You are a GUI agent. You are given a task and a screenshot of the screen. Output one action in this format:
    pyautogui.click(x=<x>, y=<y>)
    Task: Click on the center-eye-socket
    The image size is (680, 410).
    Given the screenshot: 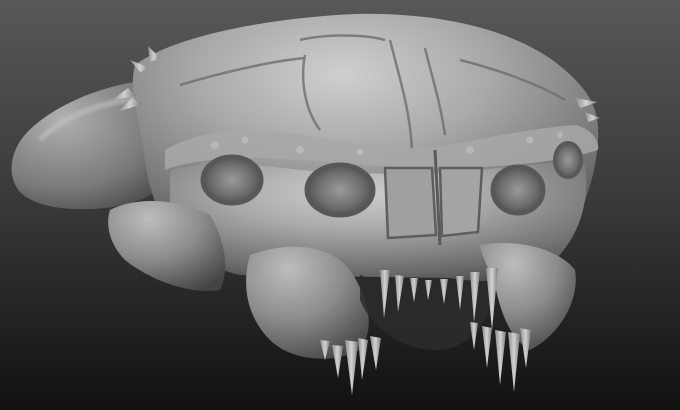 What is the action you would take?
    pyautogui.click(x=340, y=190)
    